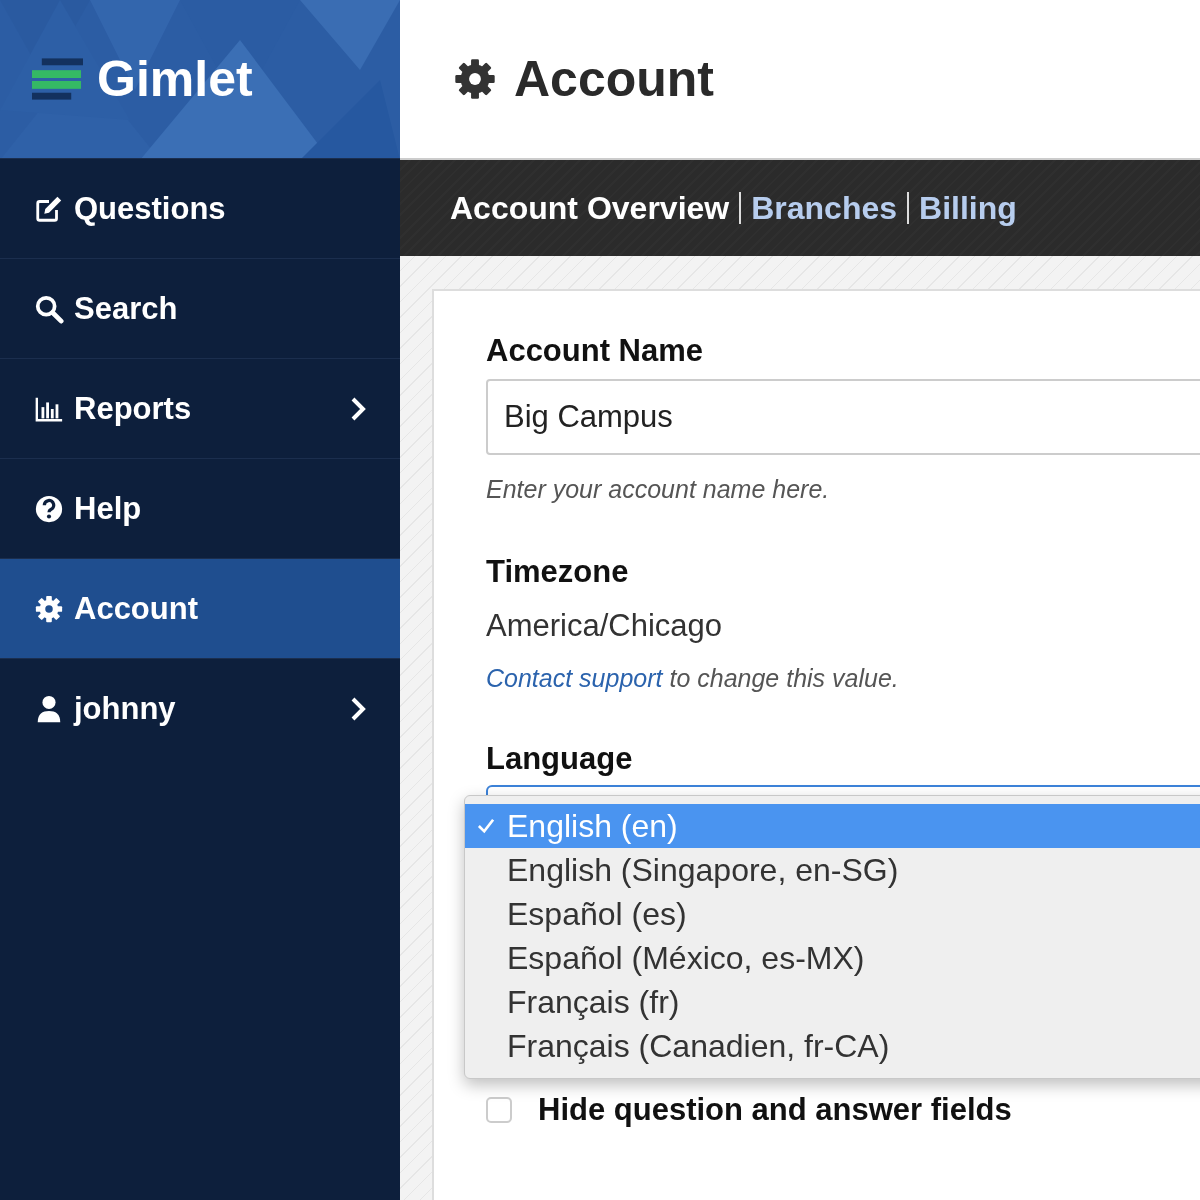  I want to click on logo-icon, so click(57, 79).